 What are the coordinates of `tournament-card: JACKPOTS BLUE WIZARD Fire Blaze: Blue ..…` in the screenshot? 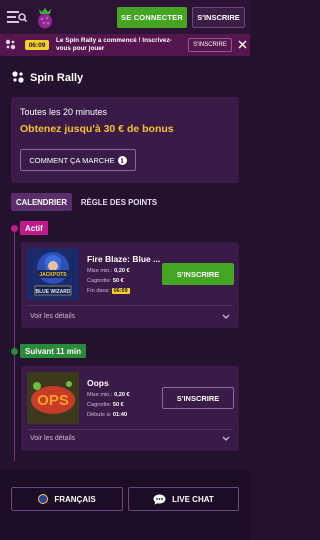 It's located at (130, 285).